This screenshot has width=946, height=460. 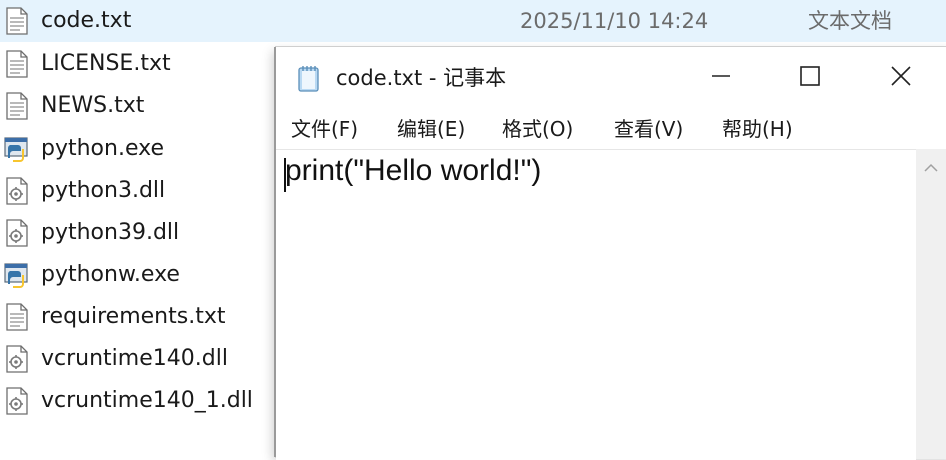 I want to click on minimize-button, so click(x=721, y=78).